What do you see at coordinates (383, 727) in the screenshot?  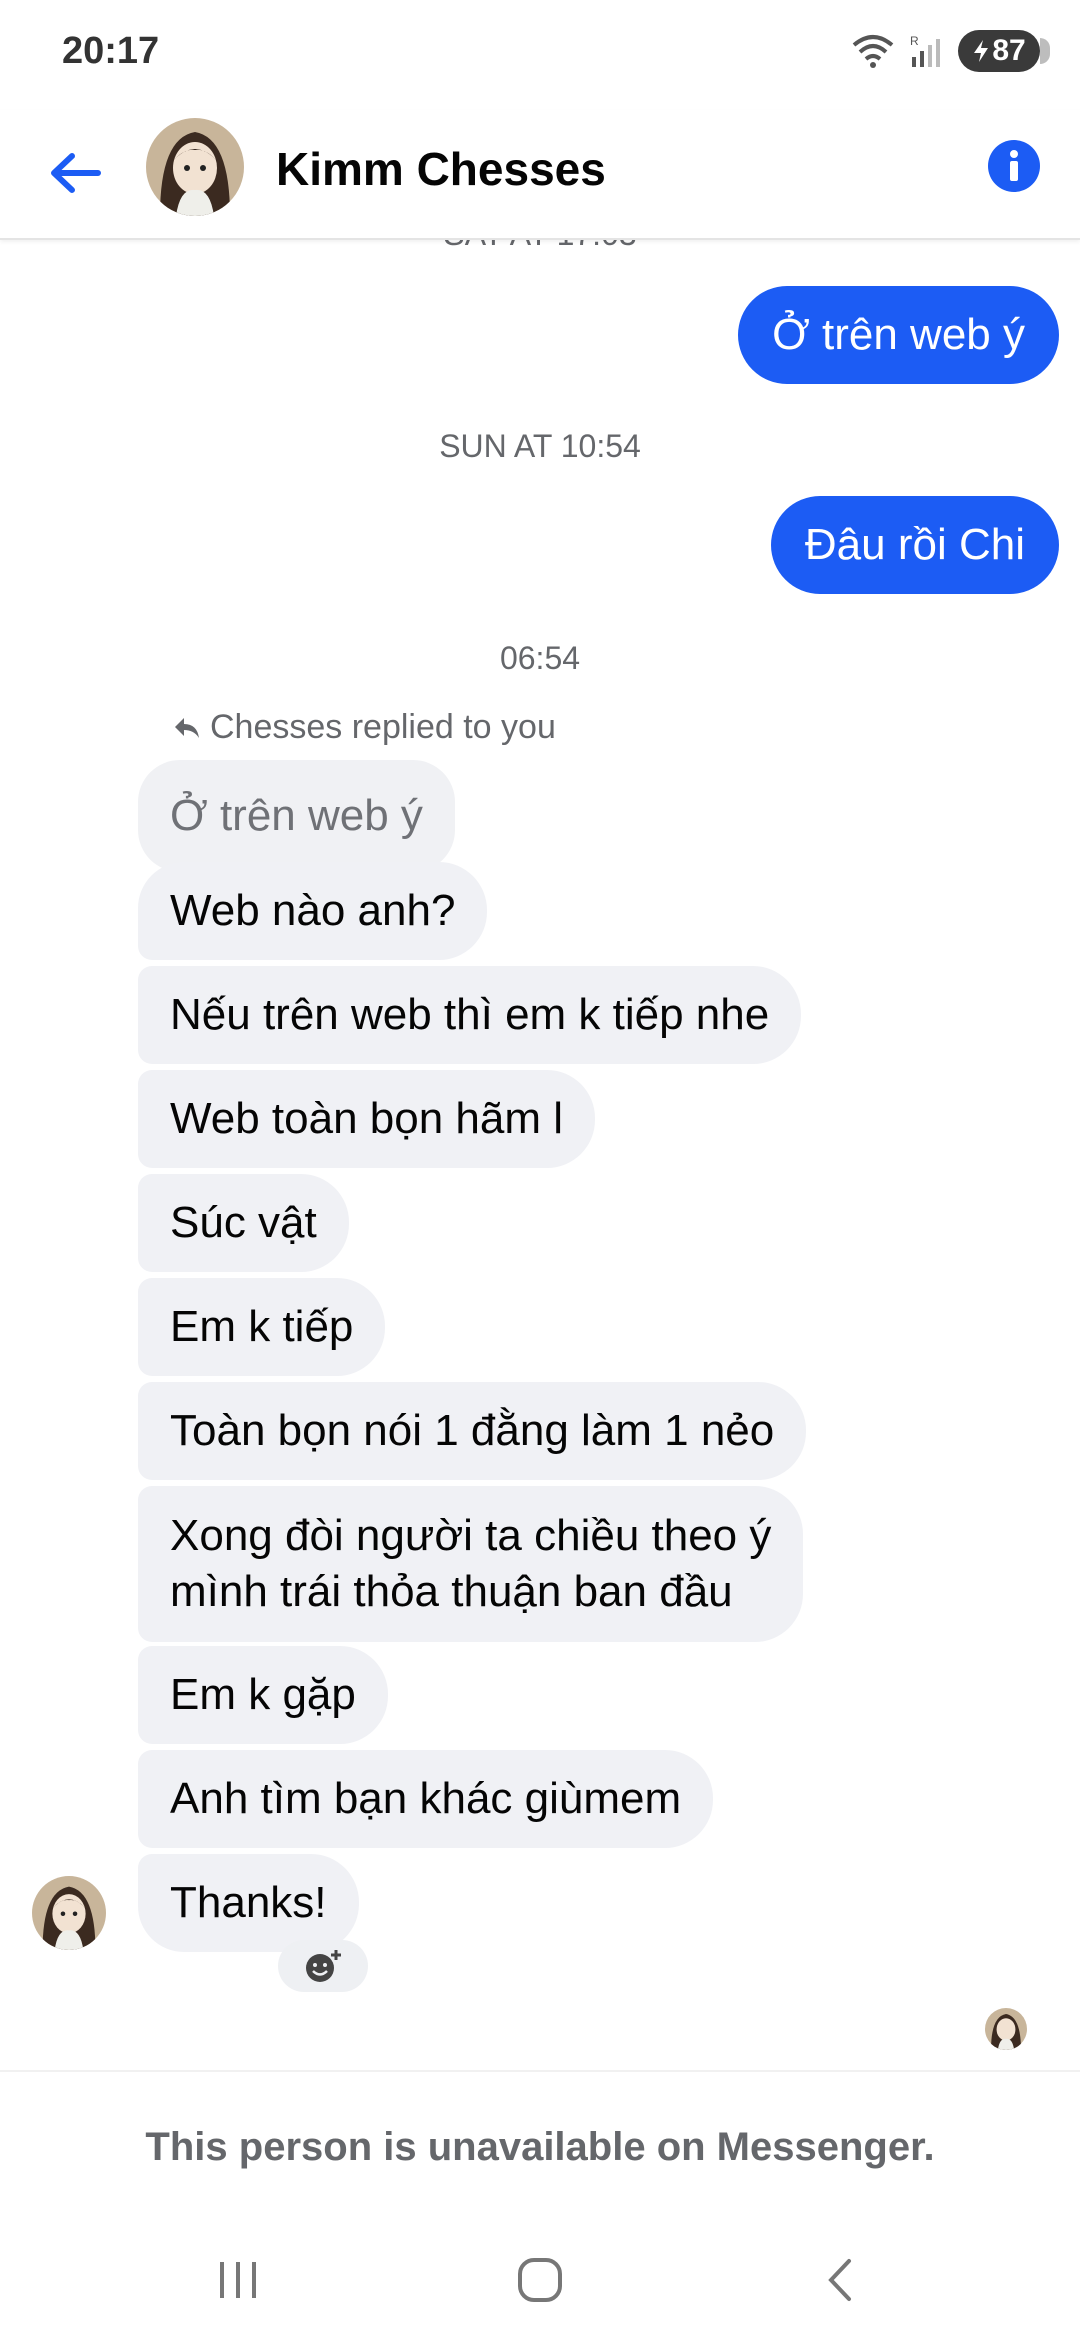 I see `reply-label: Chesses replied to you` at bounding box center [383, 727].